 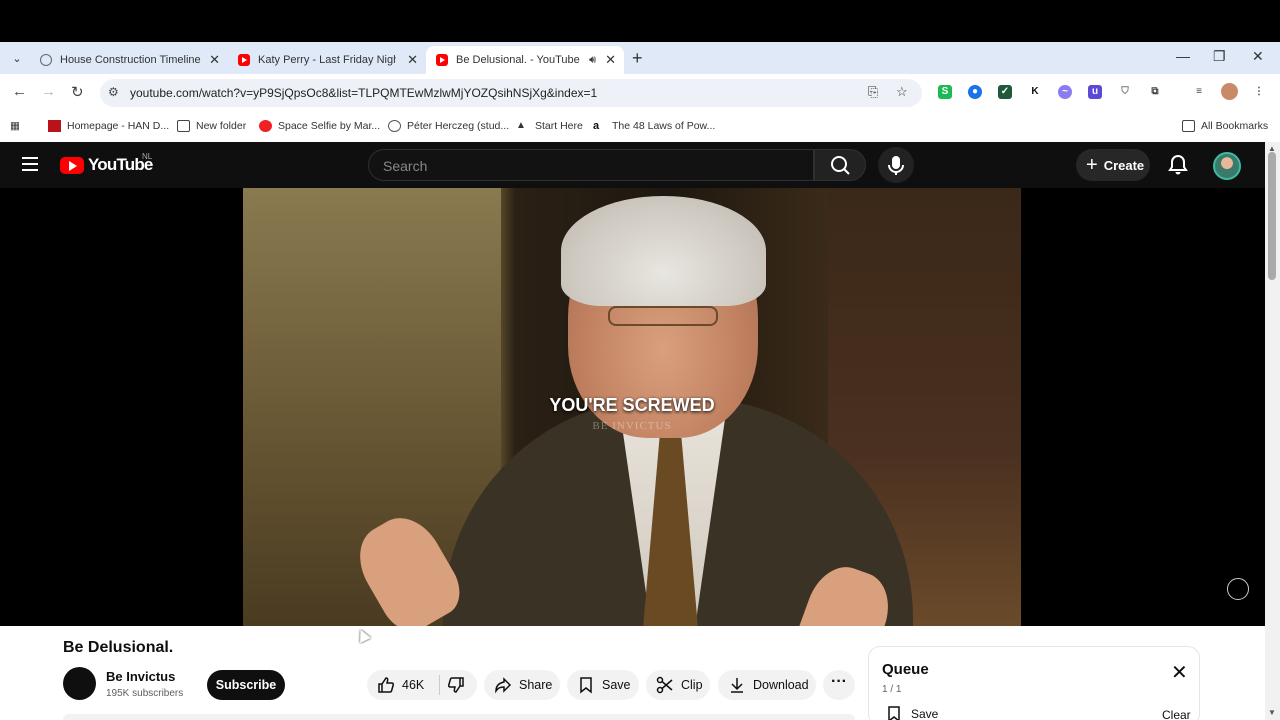 I want to click on extensions-puzzle-icon: ⧉, so click(x=1155, y=92).